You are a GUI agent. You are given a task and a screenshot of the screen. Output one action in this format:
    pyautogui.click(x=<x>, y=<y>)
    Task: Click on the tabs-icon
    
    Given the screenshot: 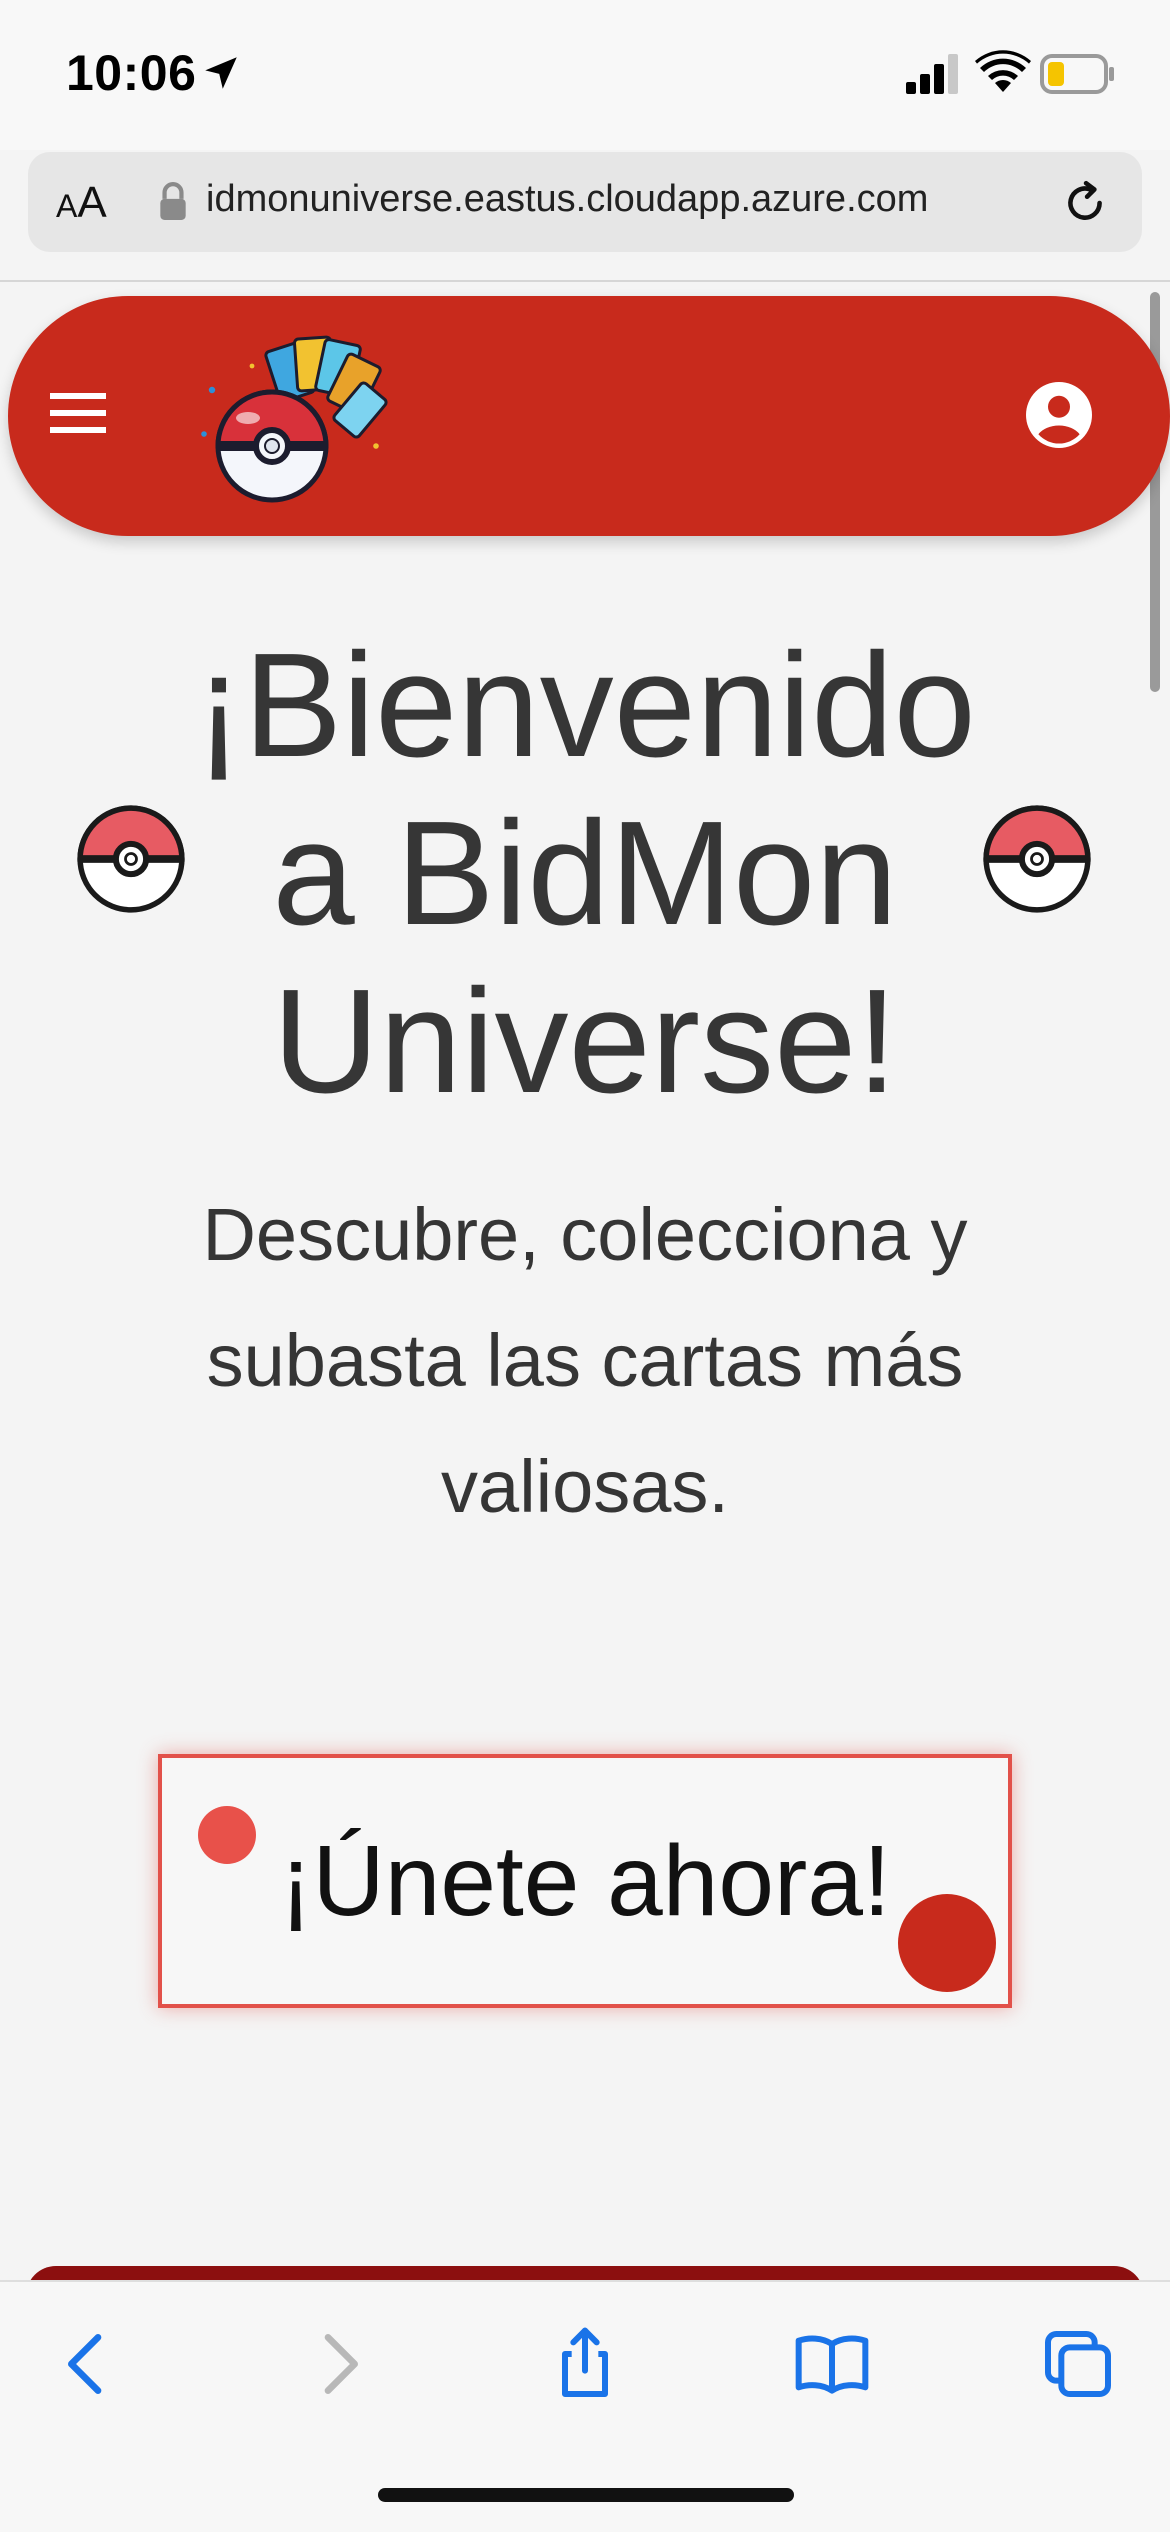 What is the action you would take?
    pyautogui.click(x=1078, y=2364)
    